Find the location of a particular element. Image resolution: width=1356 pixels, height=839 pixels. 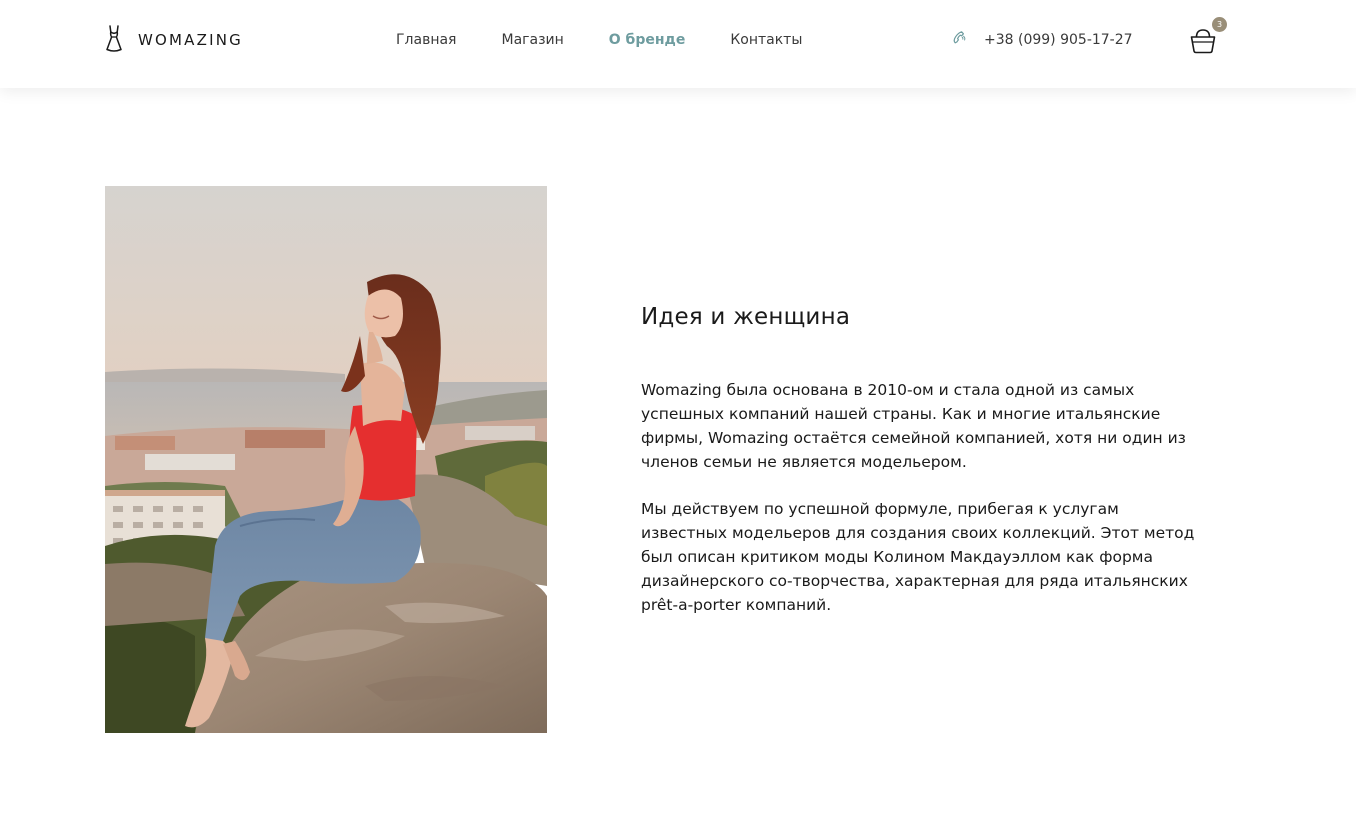

section-title: Идея и женщина is located at coordinates (746, 317).